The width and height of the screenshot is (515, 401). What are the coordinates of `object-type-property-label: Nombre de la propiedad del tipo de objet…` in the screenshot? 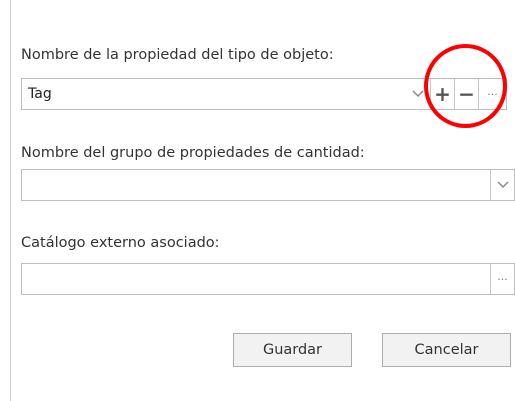 It's located at (177, 55).